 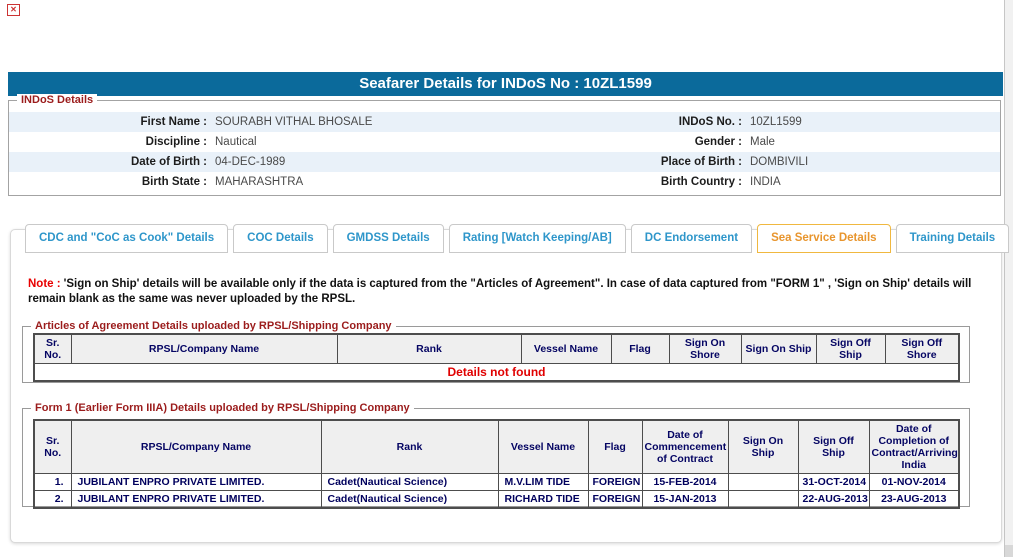 I want to click on tab-sea-service-details: Sea Service Details, so click(x=824, y=238).